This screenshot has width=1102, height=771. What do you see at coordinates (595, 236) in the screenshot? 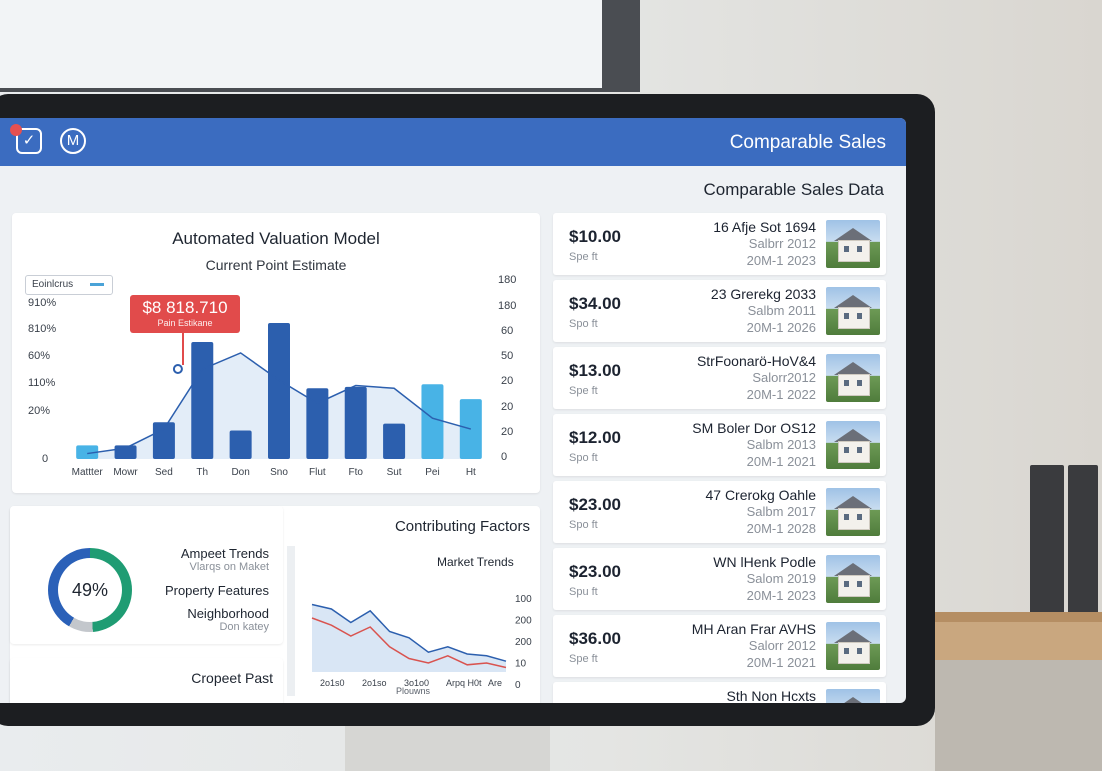
I see `comparable-price: $10.00` at bounding box center [595, 236].